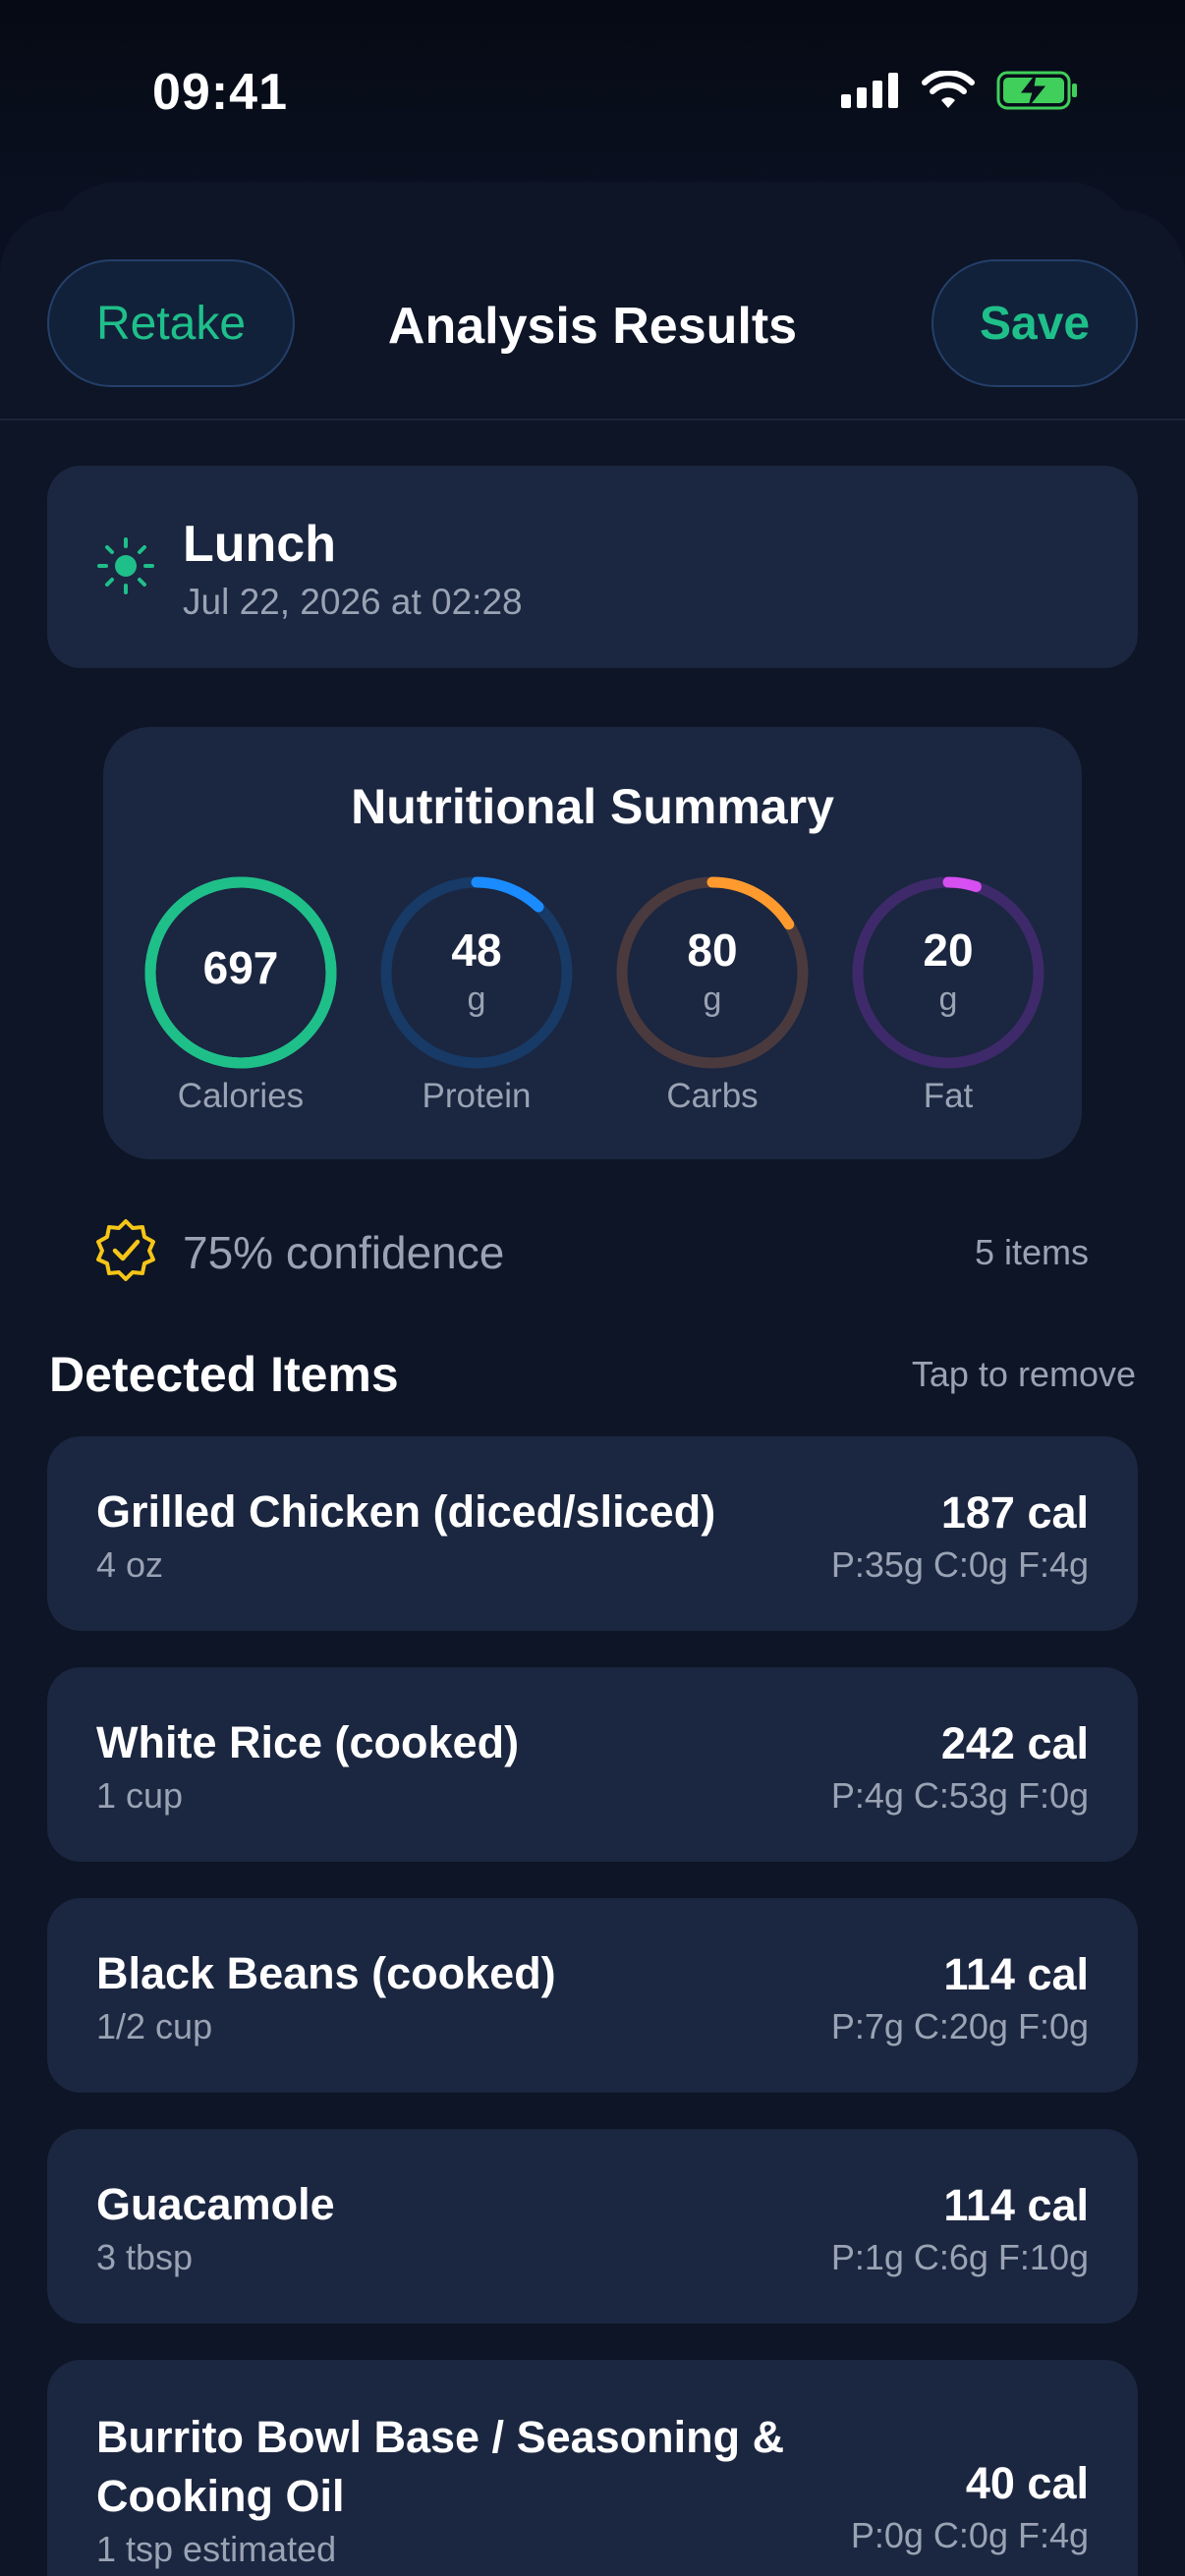 The height and width of the screenshot is (2576, 1185). Describe the element at coordinates (154, 2026) in the screenshot. I see `item-portion: 1/2 cup` at that location.